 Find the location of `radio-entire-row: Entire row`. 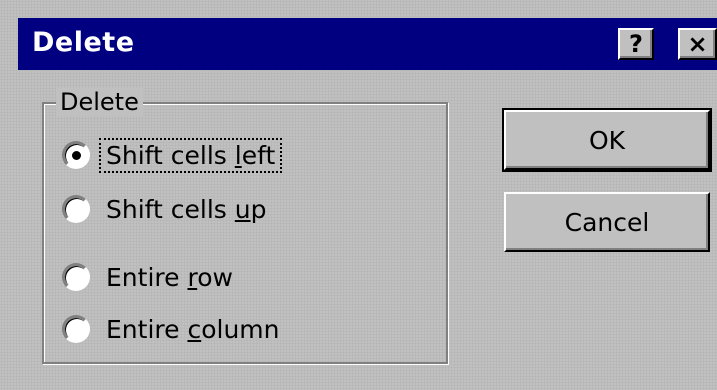

radio-entire-row: Entire row is located at coordinates (149, 277).